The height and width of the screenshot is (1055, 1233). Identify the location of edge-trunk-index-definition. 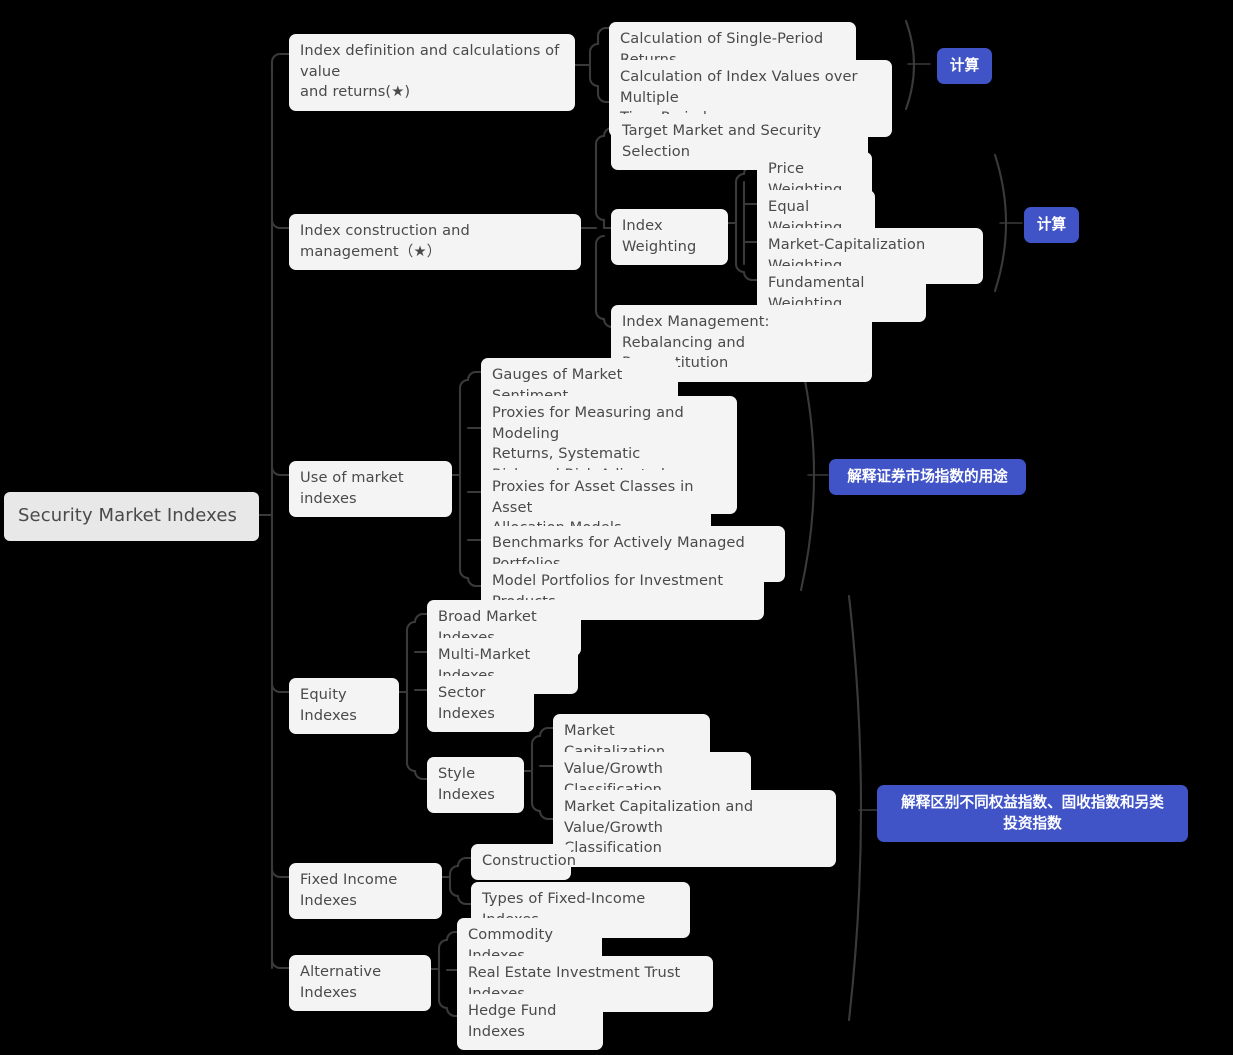
(280, 63).